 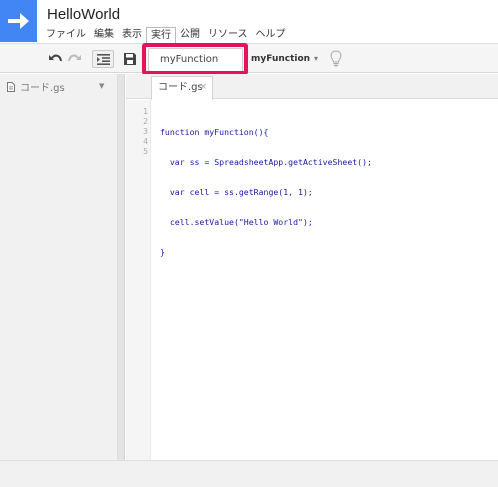 I want to click on sidebar-file-label: コード.gs, so click(x=42, y=88).